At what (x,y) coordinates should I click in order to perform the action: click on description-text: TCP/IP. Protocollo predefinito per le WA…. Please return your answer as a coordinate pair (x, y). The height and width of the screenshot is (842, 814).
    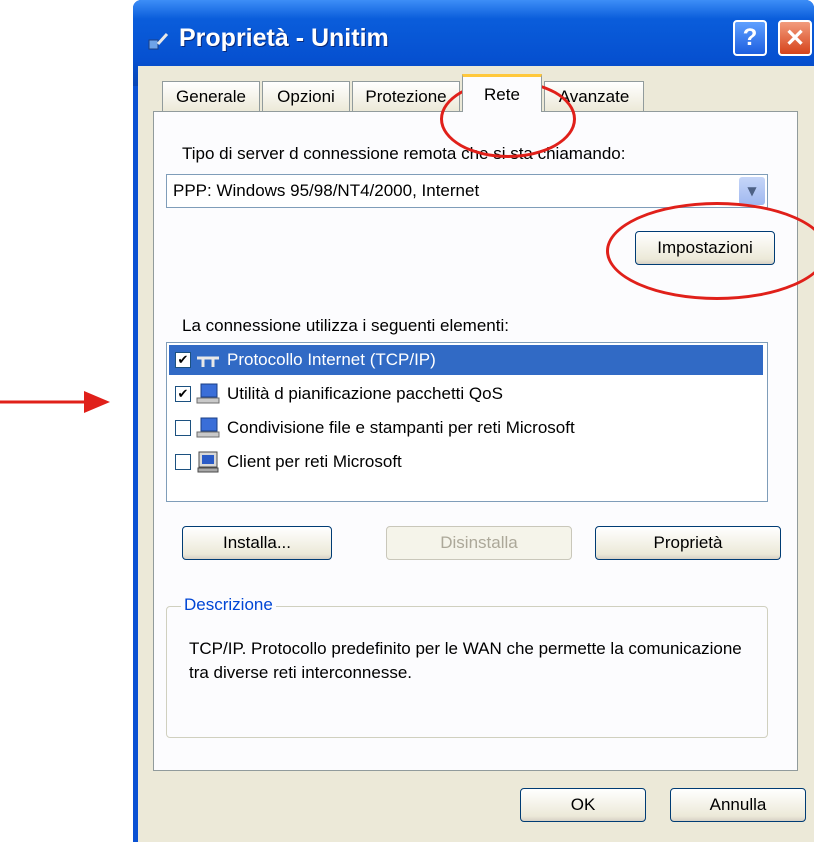
    Looking at the image, I should click on (465, 660).